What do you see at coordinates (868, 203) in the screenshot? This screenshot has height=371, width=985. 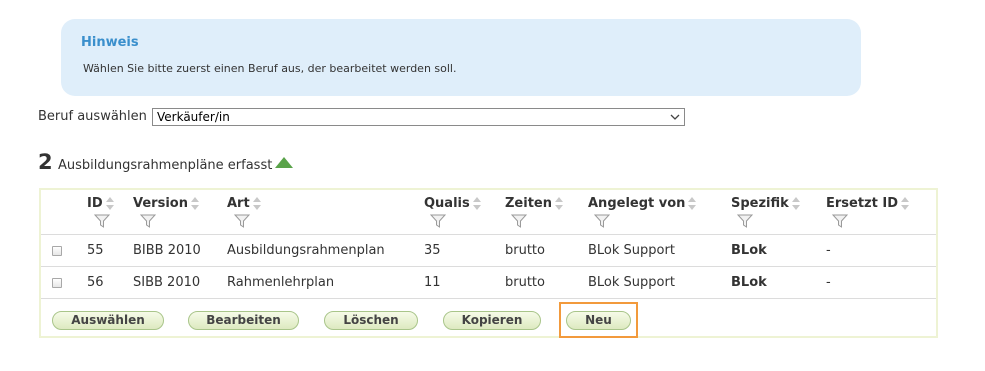 I see `column-header-ersetzt-id: Ersetzt ID` at bounding box center [868, 203].